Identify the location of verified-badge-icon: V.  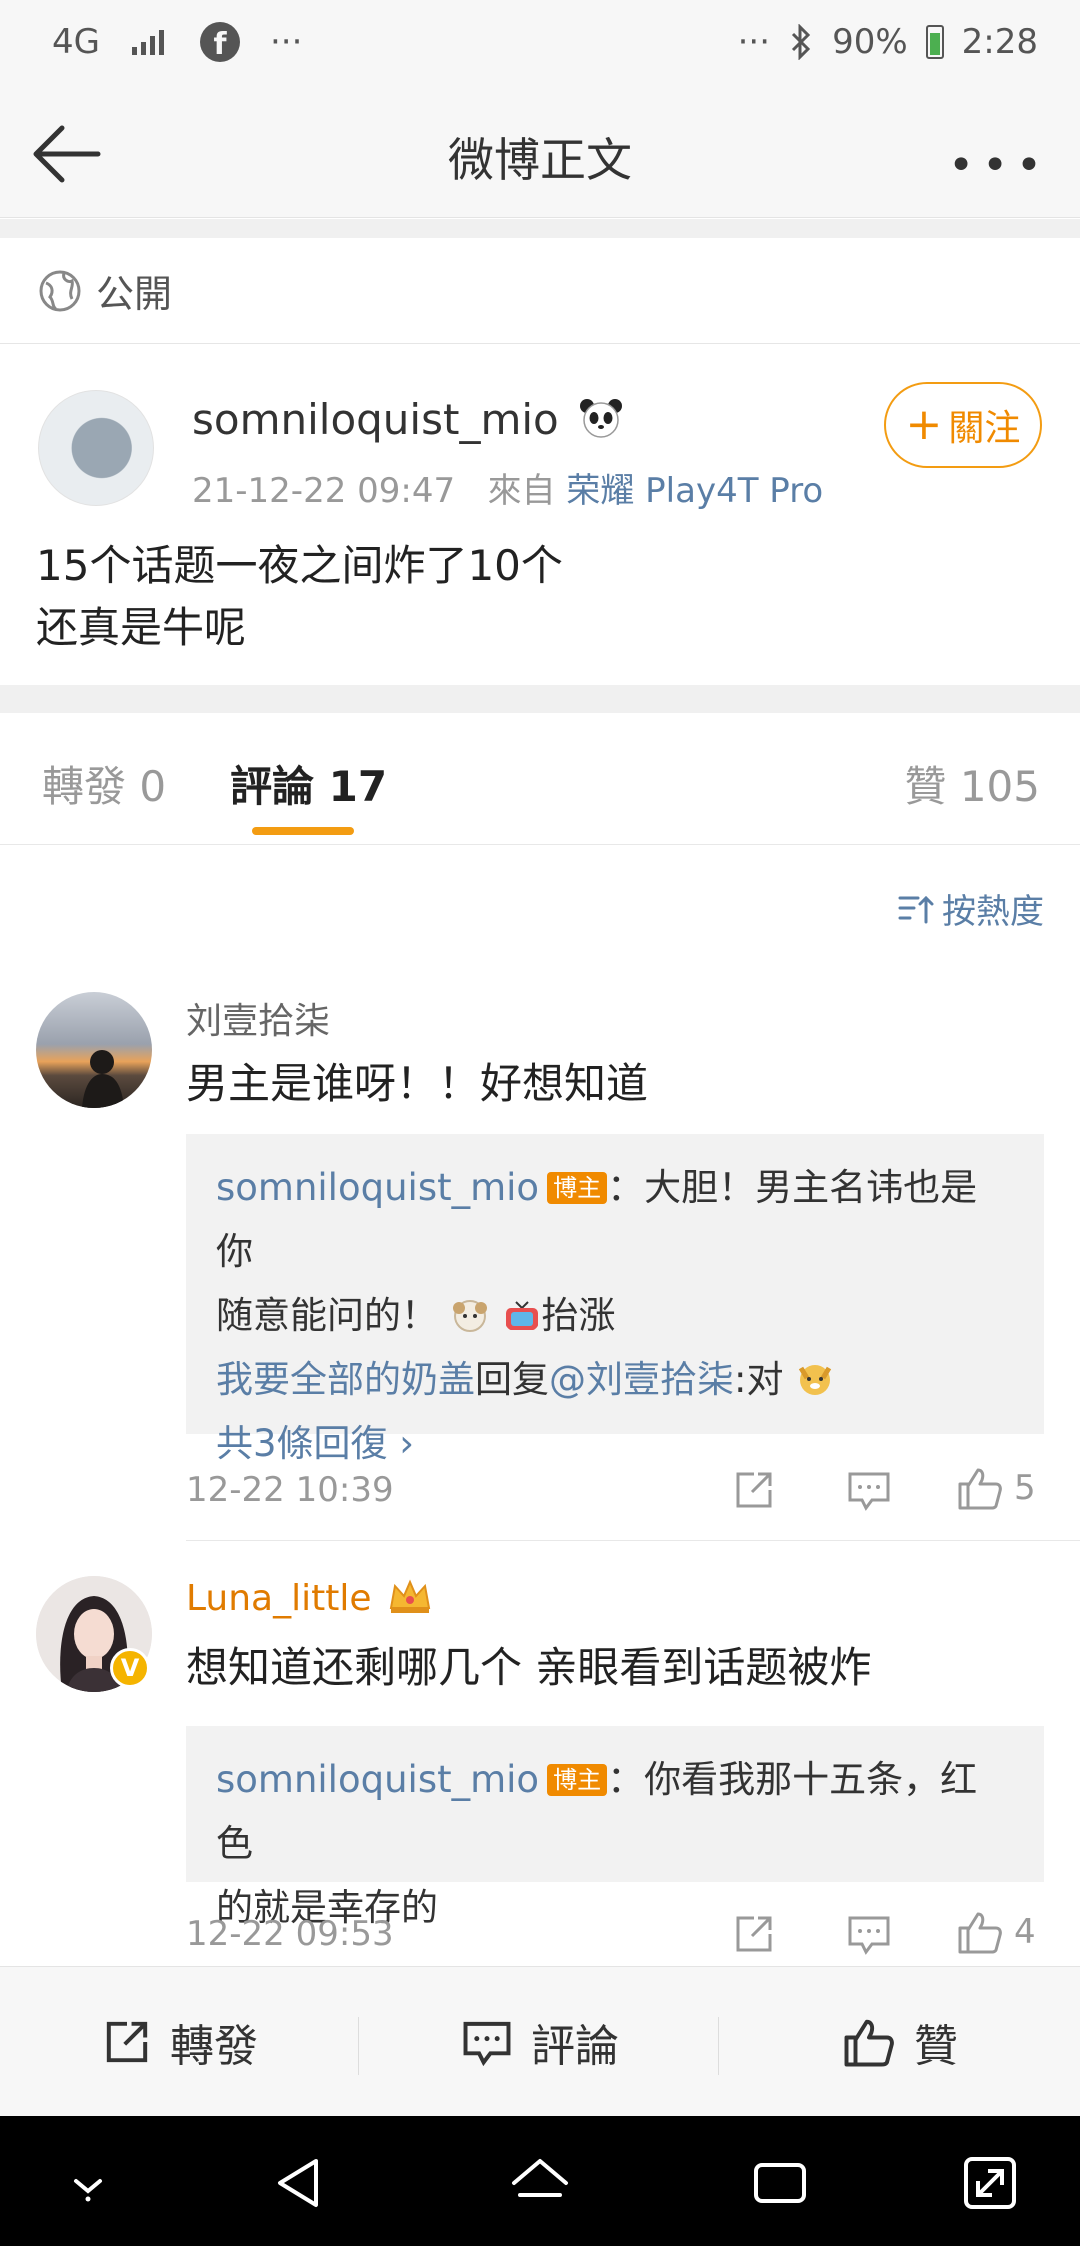
(130, 1668).